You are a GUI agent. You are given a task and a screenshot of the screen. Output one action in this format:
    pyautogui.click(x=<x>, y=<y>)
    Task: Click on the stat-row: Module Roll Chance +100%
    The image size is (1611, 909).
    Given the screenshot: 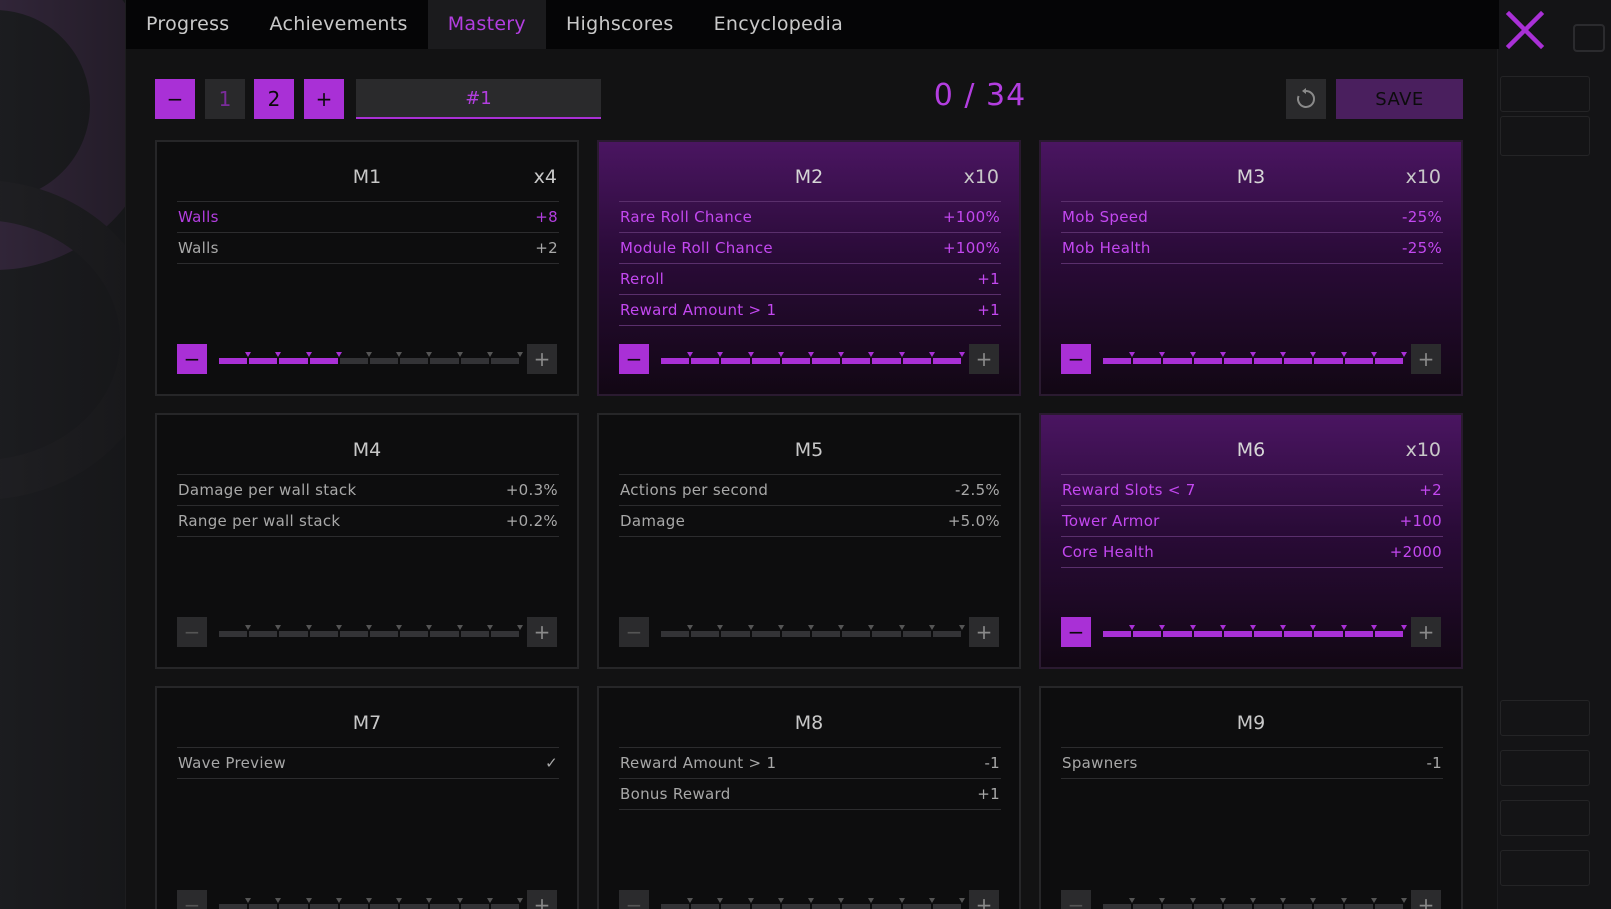 What is the action you would take?
    pyautogui.click(x=810, y=248)
    